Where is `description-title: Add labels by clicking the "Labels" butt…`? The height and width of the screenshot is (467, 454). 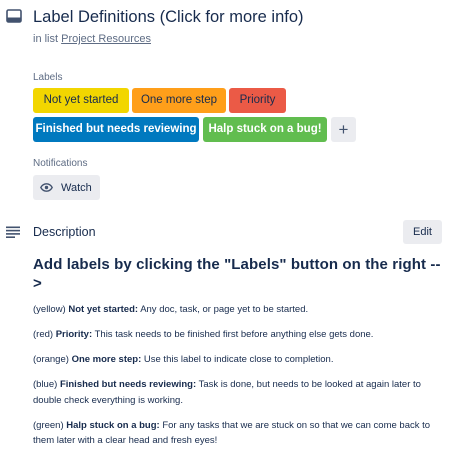 description-title: Add labels by clicking the "Labels" butt… is located at coordinates (237, 274).